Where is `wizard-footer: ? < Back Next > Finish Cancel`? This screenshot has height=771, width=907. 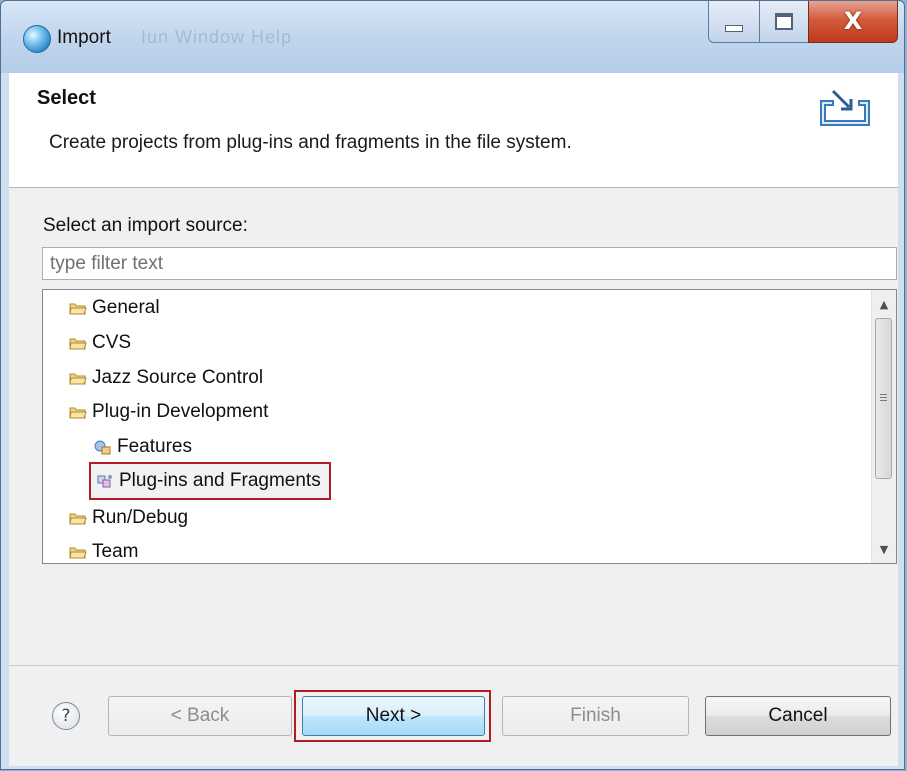 wizard-footer: ? < Back Next > Finish Cancel is located at coordinates (453, 715).